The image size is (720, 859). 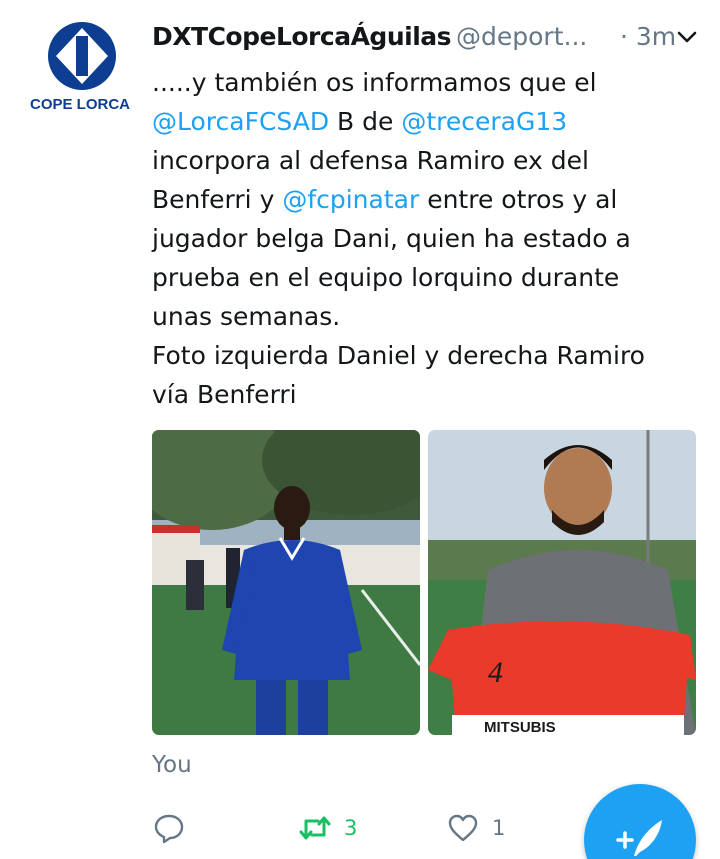 What do you see at coordinates (648, 36) in the screenshot?
I see `tweet-time: · 3m` at bounding box center [648, 36].